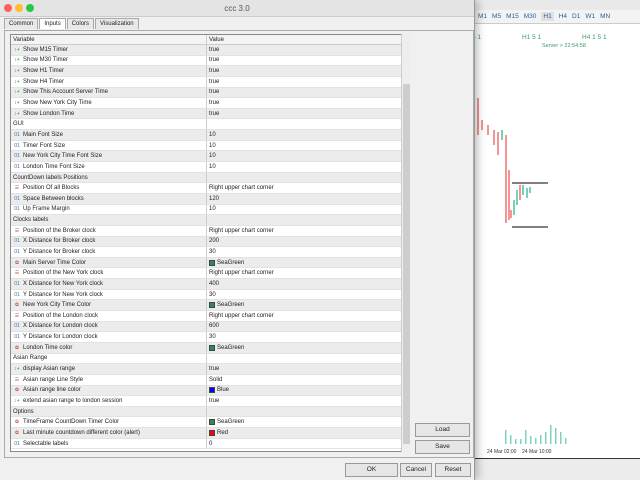 This screenshot has height=480, width=640. Describe the element at coordinates (308, 433) in the screenshot. I see `value-cell: Red` at that location.